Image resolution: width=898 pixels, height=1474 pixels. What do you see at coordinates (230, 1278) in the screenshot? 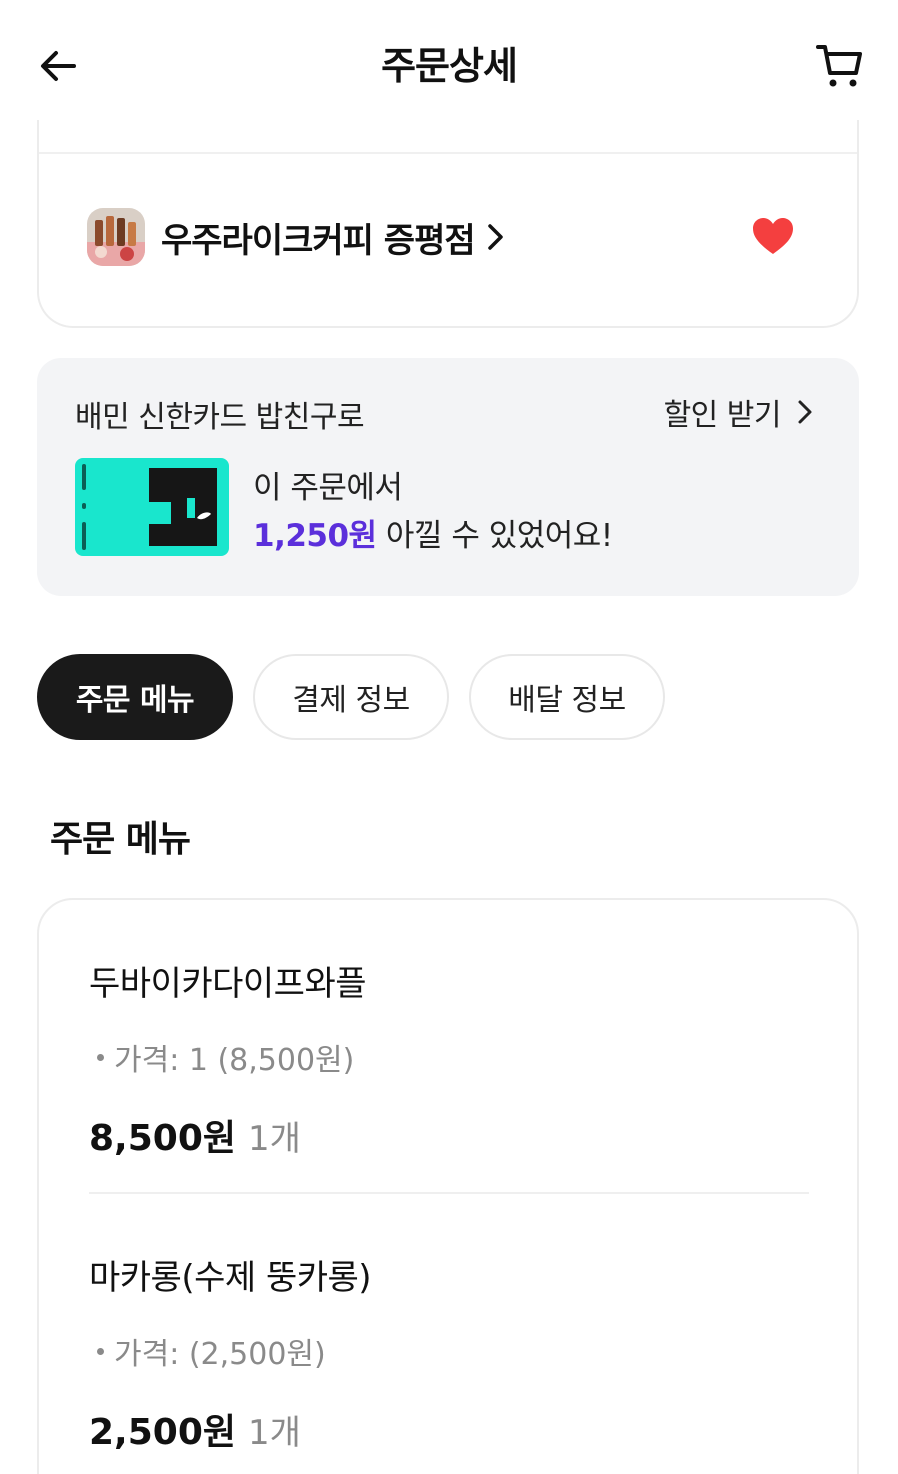
I see `menu-item-name: 마카롱(수제 뚱카롱)` at bounding box center [230, 1278].